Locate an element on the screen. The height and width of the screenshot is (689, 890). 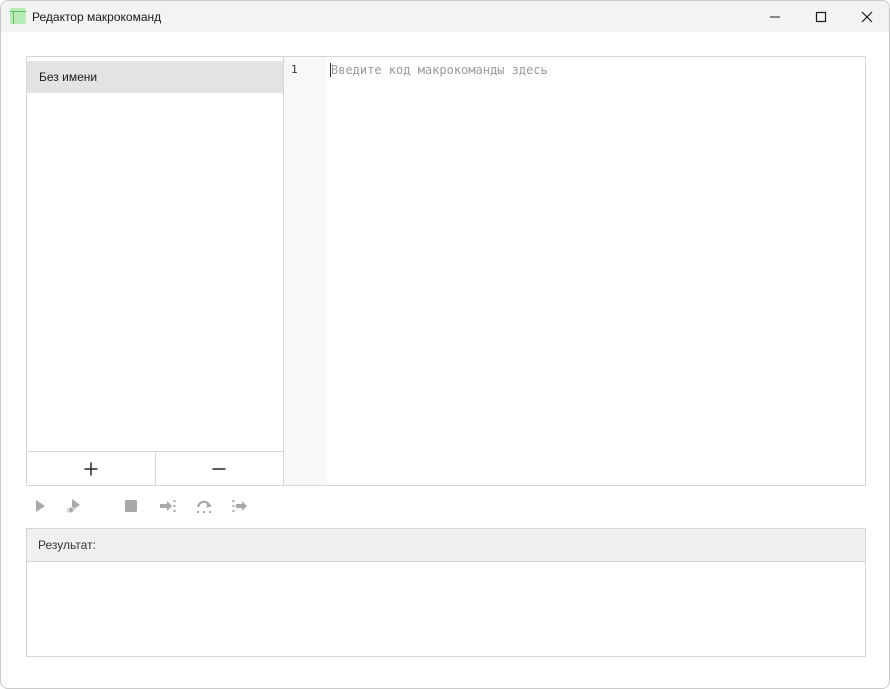
run-button is located at coordinates (40, 506).